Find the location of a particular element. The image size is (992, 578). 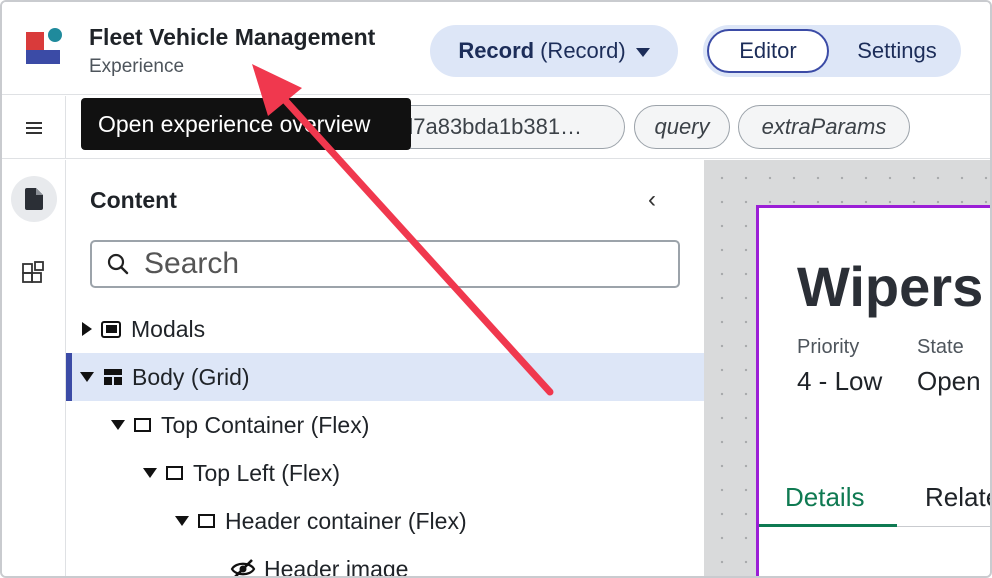

priority-value: 4 - Low is located at coordinates (840, 381).